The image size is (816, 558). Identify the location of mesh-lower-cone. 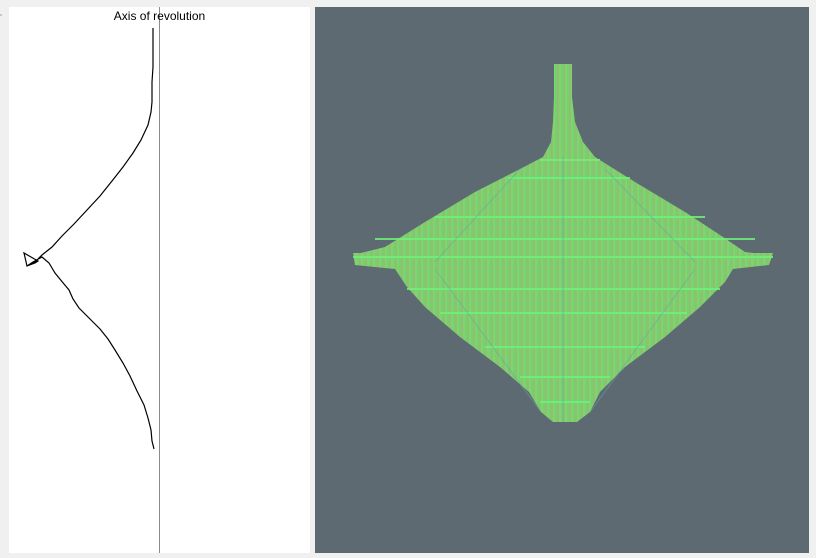
(564, 345).